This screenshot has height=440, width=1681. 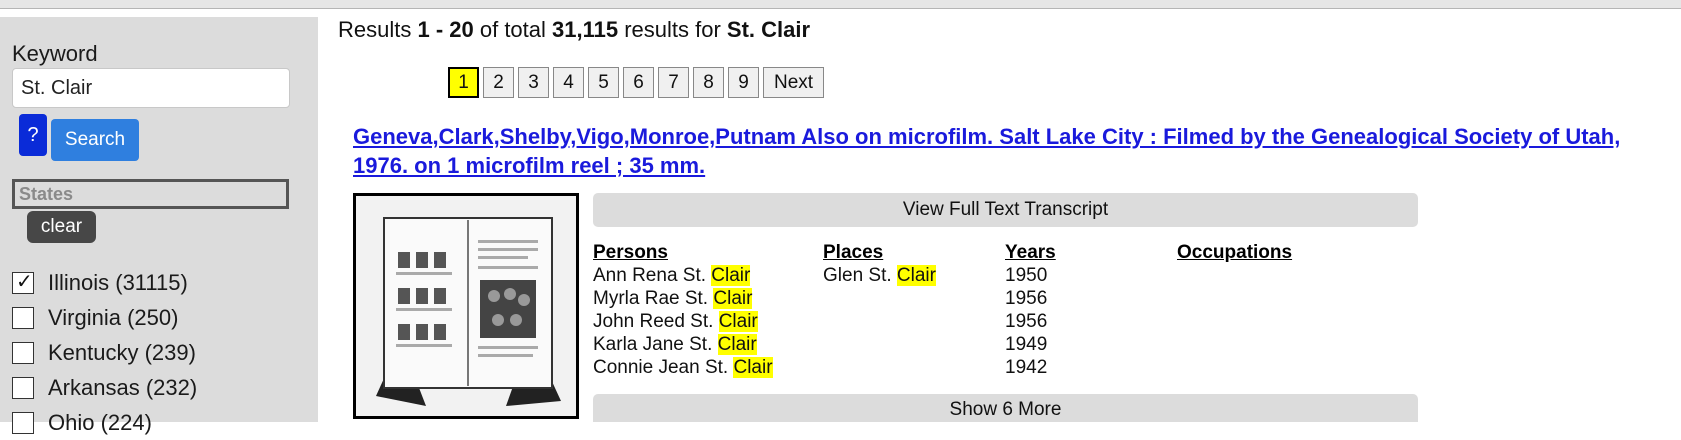 What do you see at coordinates (445, 29) in the screenshot?
I see `results-range: 1 - 20` at bounding box center [445, 29].